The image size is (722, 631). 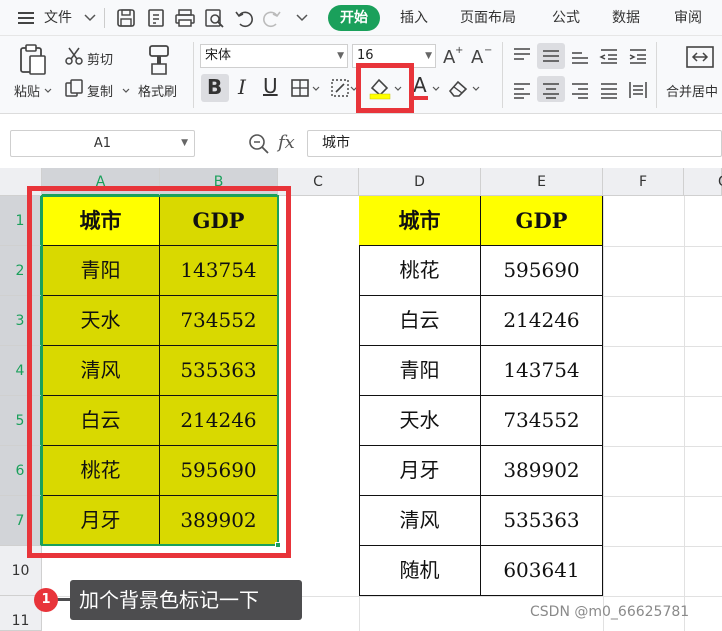 What do you see at coordinates (340, 88) in the screenshot?
I see `cell-style-icon` at bounding box center [340, 88].